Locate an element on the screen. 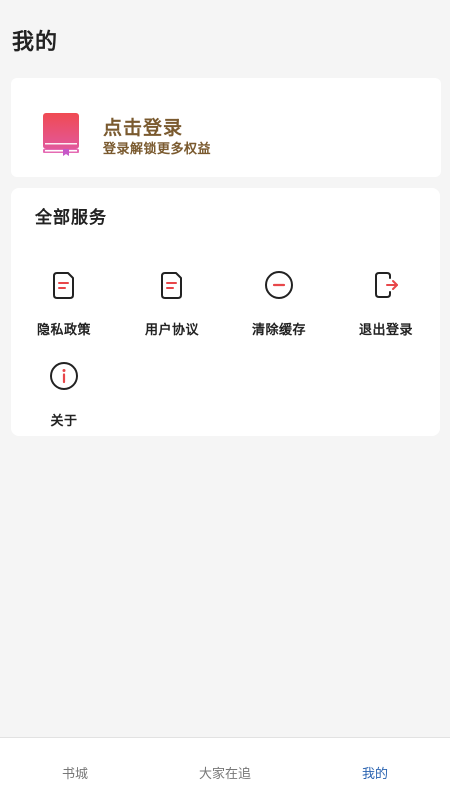 The height and width of the screenshot is (801, 450). tab-mine: 我的 is located at coordinates (375, 772).